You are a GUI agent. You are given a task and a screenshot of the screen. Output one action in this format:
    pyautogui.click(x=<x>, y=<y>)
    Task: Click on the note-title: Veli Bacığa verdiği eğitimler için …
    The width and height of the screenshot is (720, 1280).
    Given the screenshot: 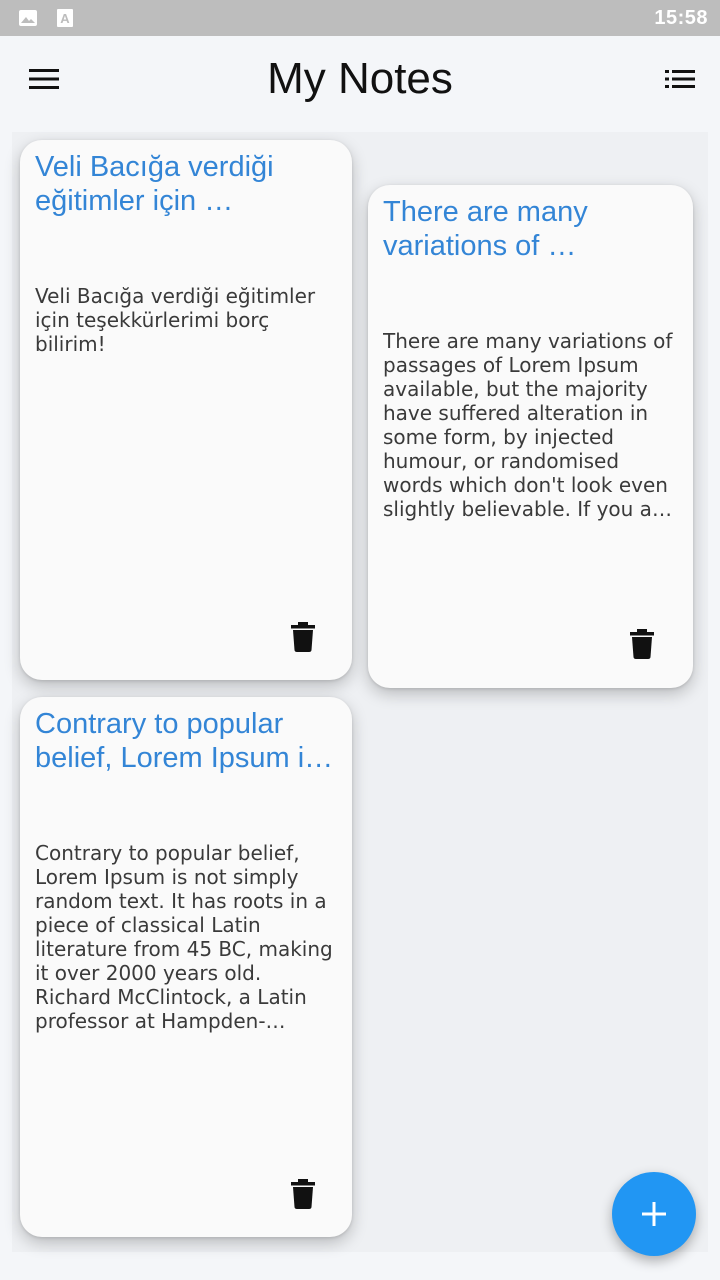 What is the action you would take?
    pyautogui.click(x=154, y=184)
    